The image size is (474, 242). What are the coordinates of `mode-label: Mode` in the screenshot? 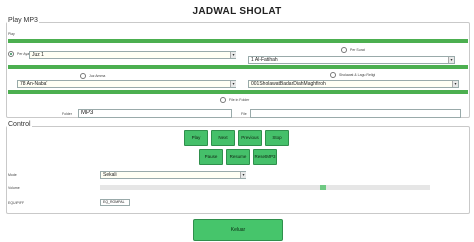 It's located at (12, 175).